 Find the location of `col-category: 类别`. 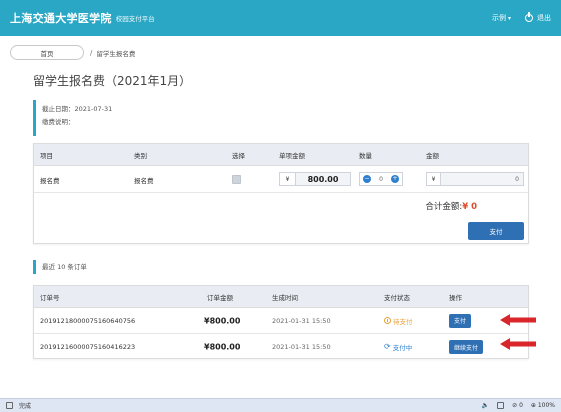

col-category: 类别 is located at coordinates (140, 155).